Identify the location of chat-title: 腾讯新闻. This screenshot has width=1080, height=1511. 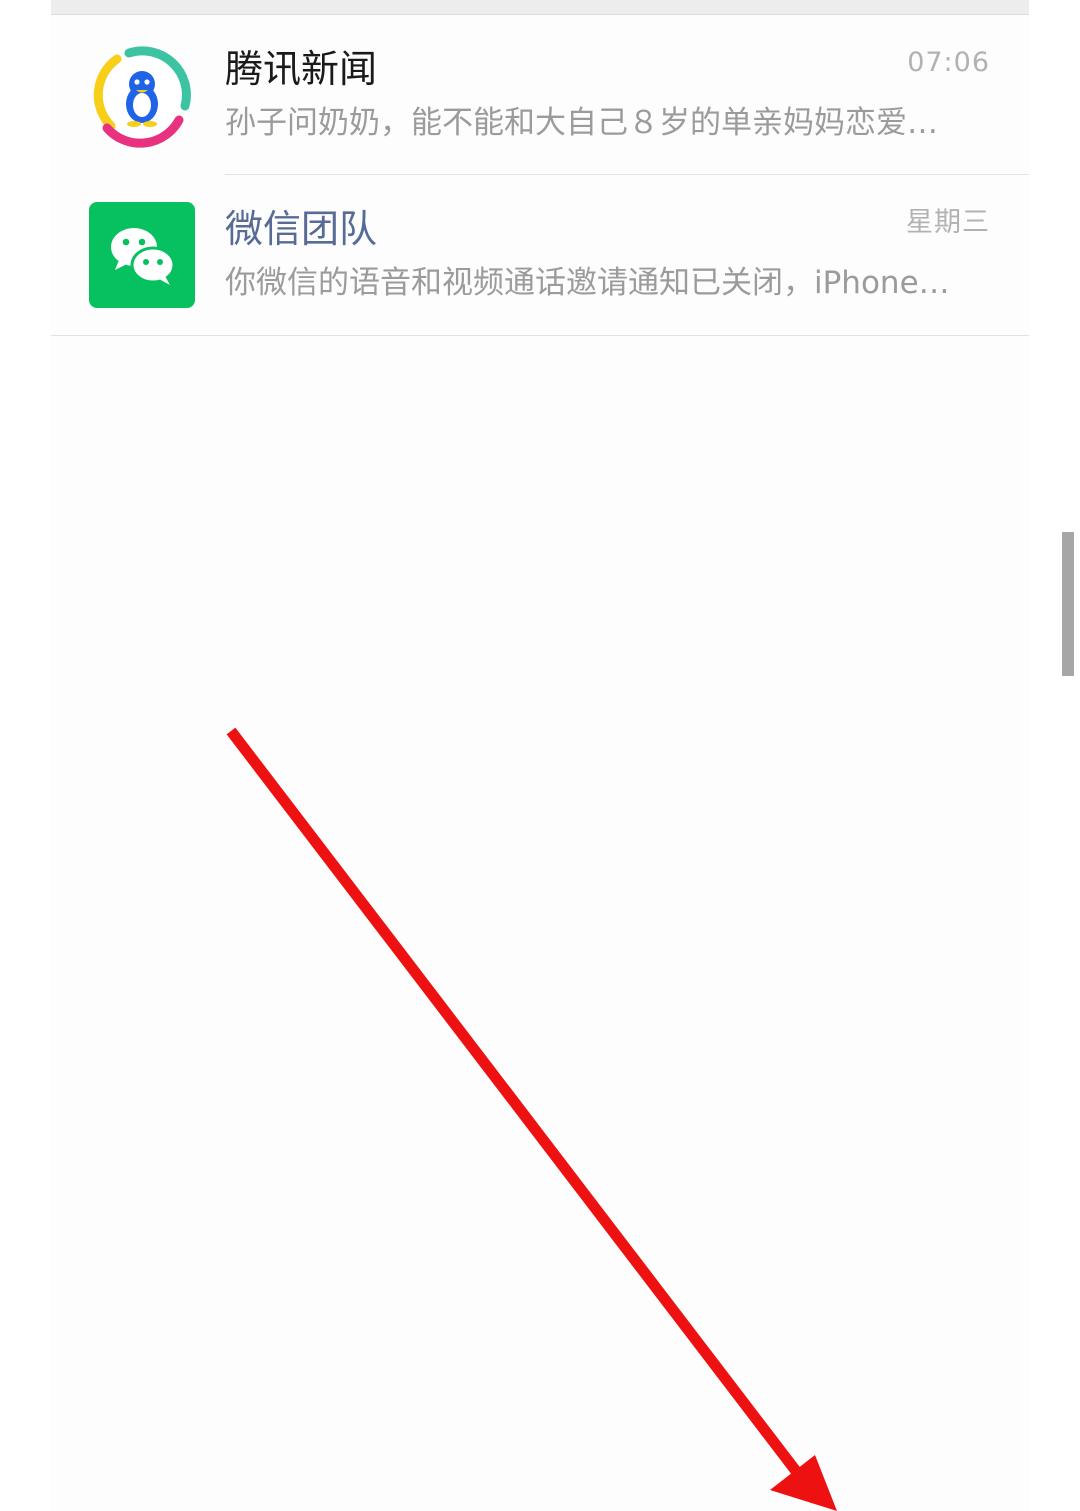
(301, 69).